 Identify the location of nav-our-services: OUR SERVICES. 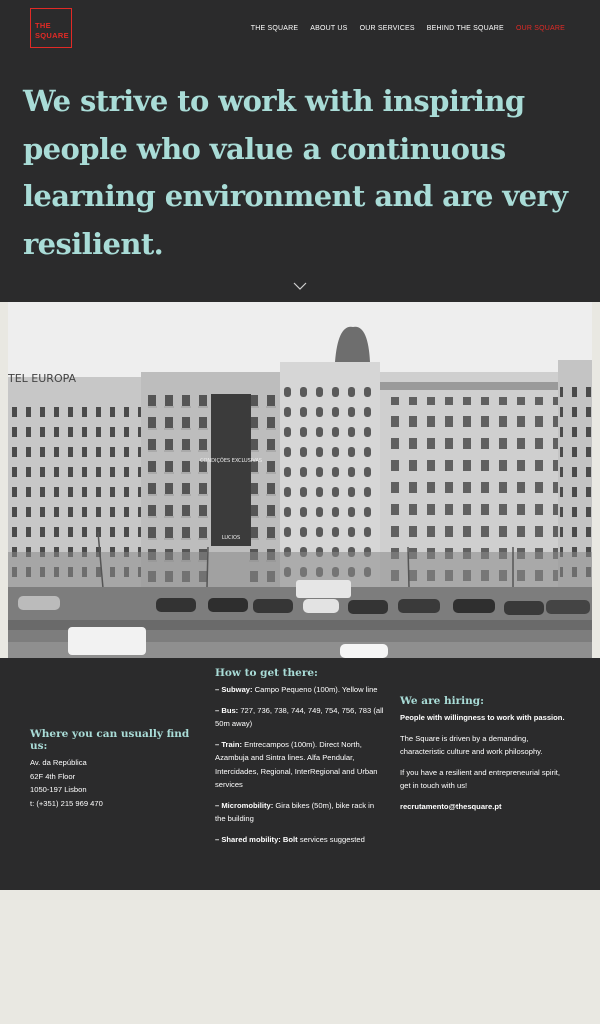
(387, 28).